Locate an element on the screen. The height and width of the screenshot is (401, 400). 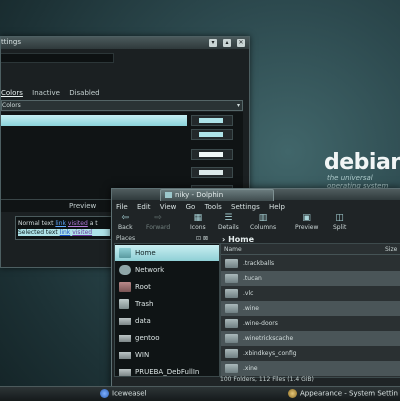
menu-go: Go is located at coordinates (191, 207).